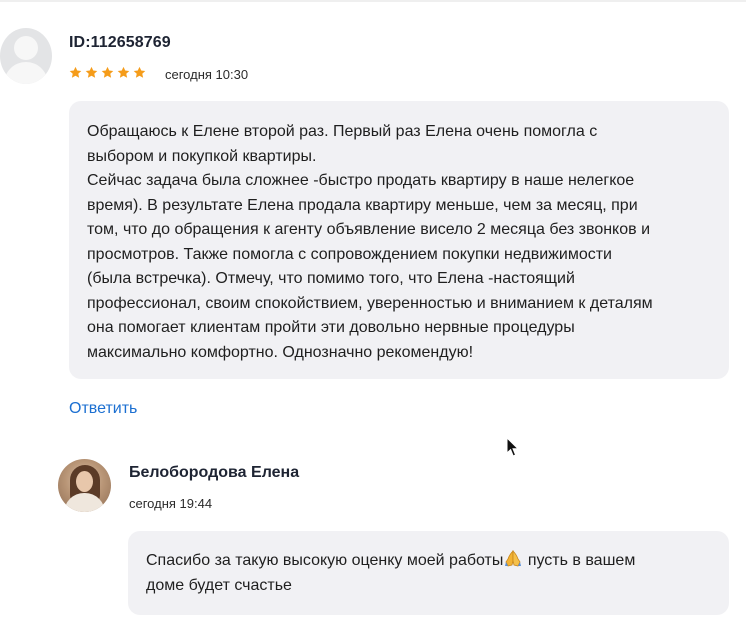 The width and height of the screenshot is (746, 635). Describe the element at coordinates (84, 485) in the screenshot. I see `agent-avatar` at that location.